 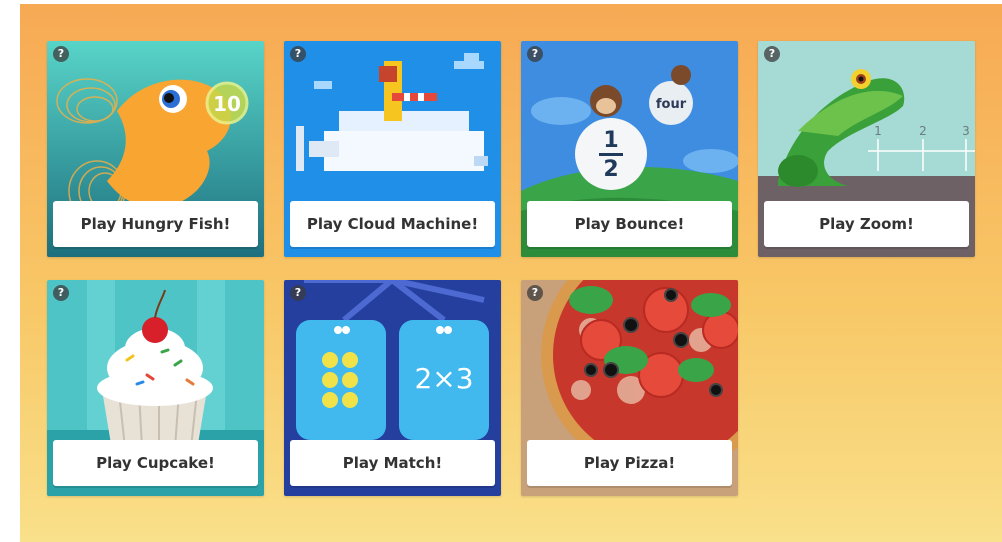 I want to click on zoom-tick-2: 2, so click(x=923, y=131).